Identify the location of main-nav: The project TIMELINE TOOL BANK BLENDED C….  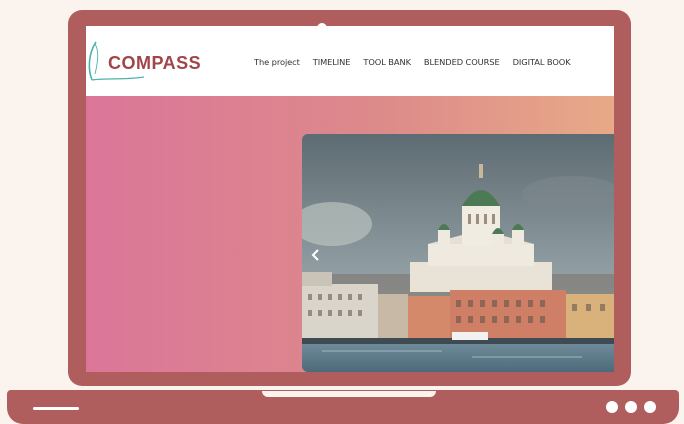
(412, 62).